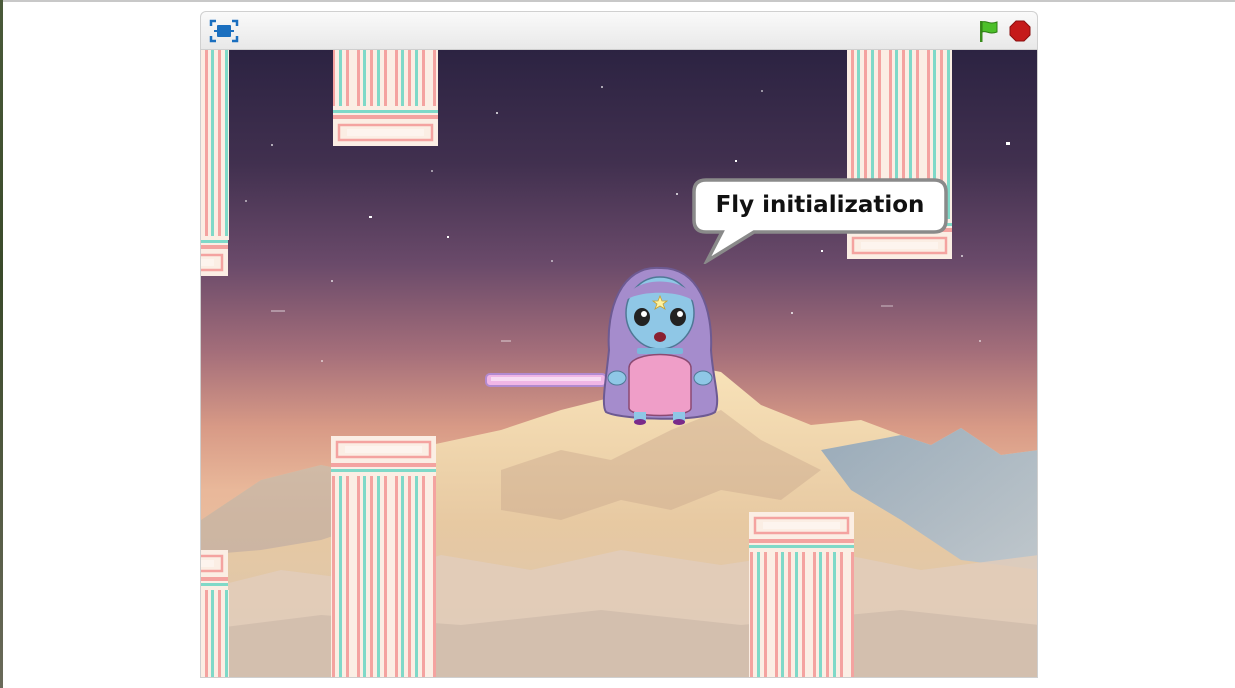  Describe the element at coordinates (224, 31) in the screenshot. I see `fullscreen-icon` at that location.